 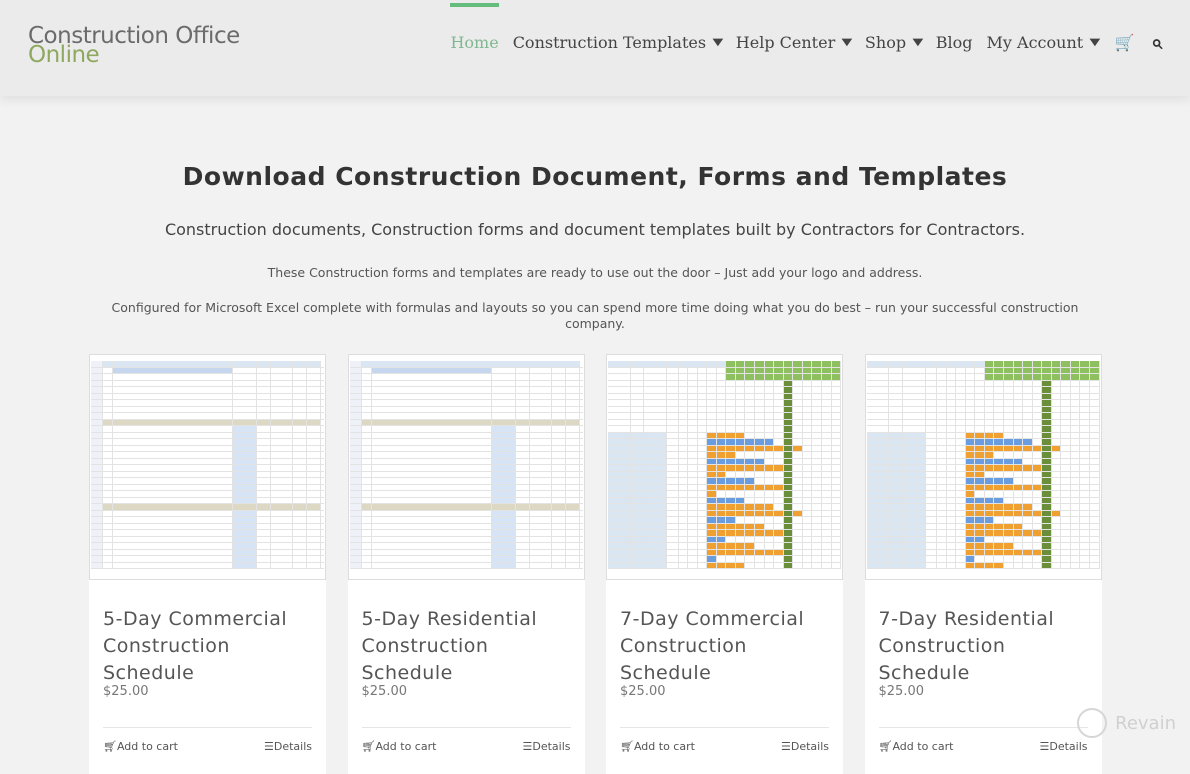 What do you see at coordinates (474, 27) in the screenshot?
I see `nav-home: Home` at bounding box center [474, 27].